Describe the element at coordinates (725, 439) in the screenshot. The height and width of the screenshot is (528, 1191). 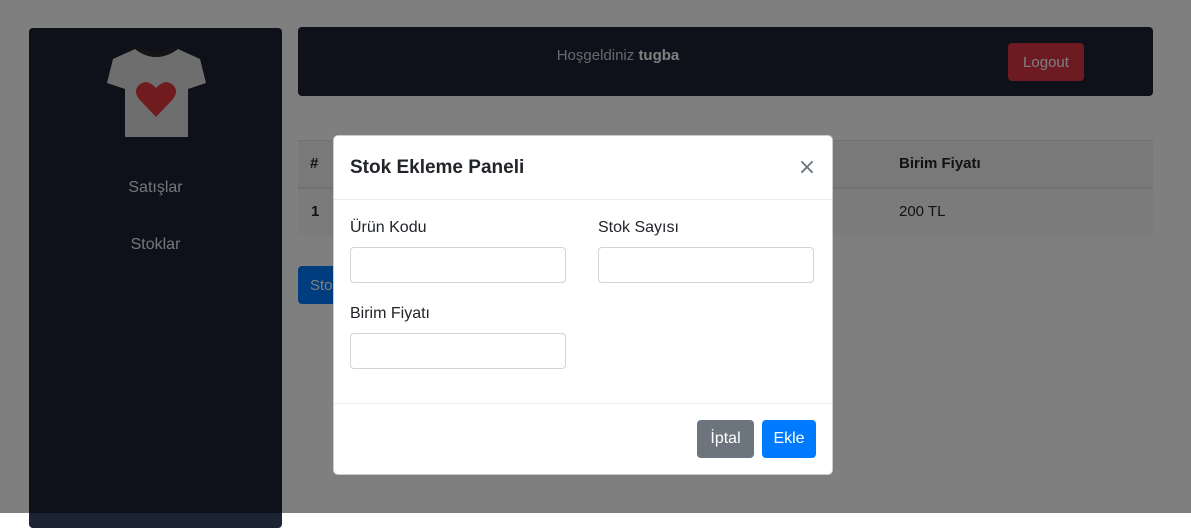
I see `cancel-button: İptal` at that location.